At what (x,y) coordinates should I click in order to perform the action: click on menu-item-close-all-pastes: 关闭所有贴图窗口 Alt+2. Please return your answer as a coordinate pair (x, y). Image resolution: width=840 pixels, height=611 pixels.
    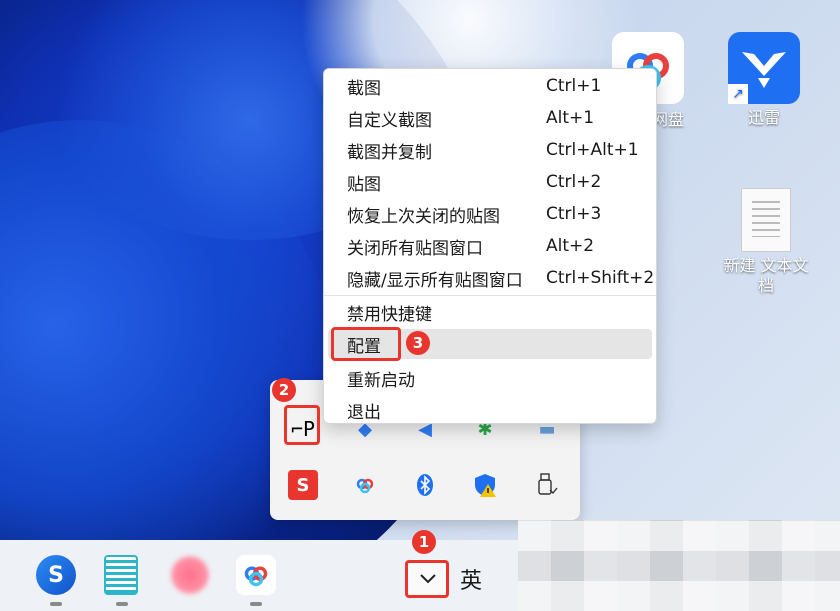
    Looking at the image, I should click on (490, 246).